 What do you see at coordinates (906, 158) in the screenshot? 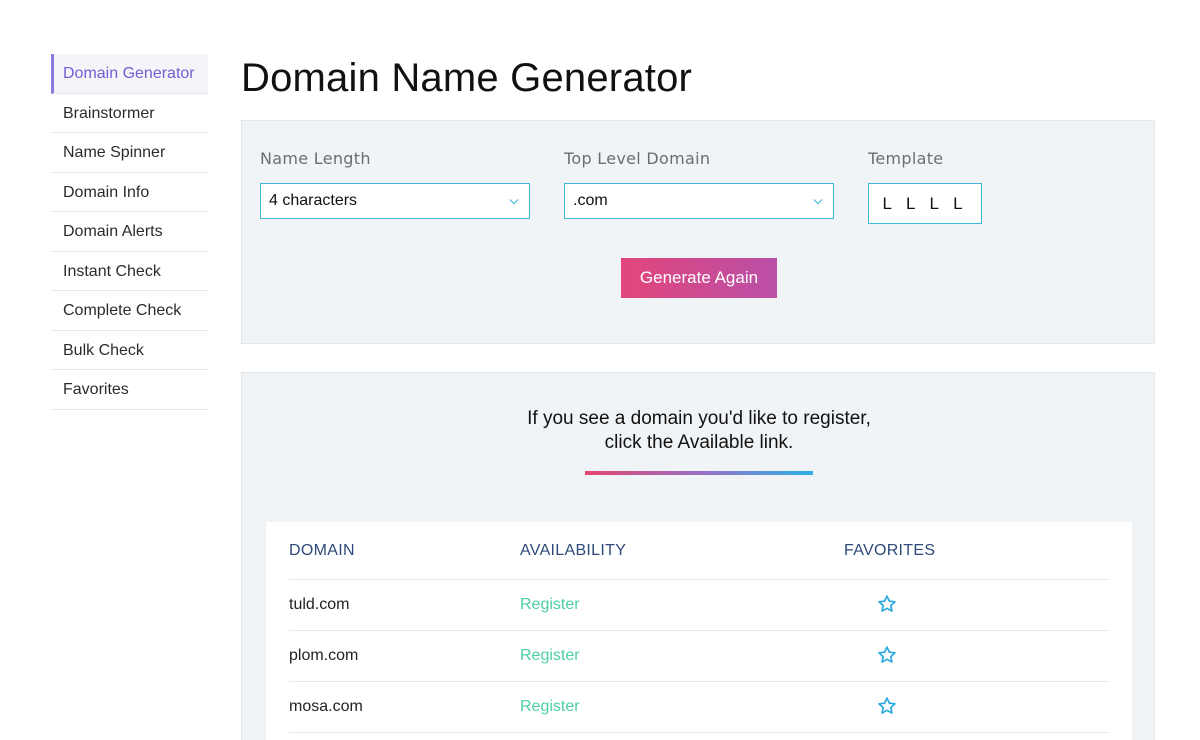
I see `template-label: Template` at bounding box center [906, 158].